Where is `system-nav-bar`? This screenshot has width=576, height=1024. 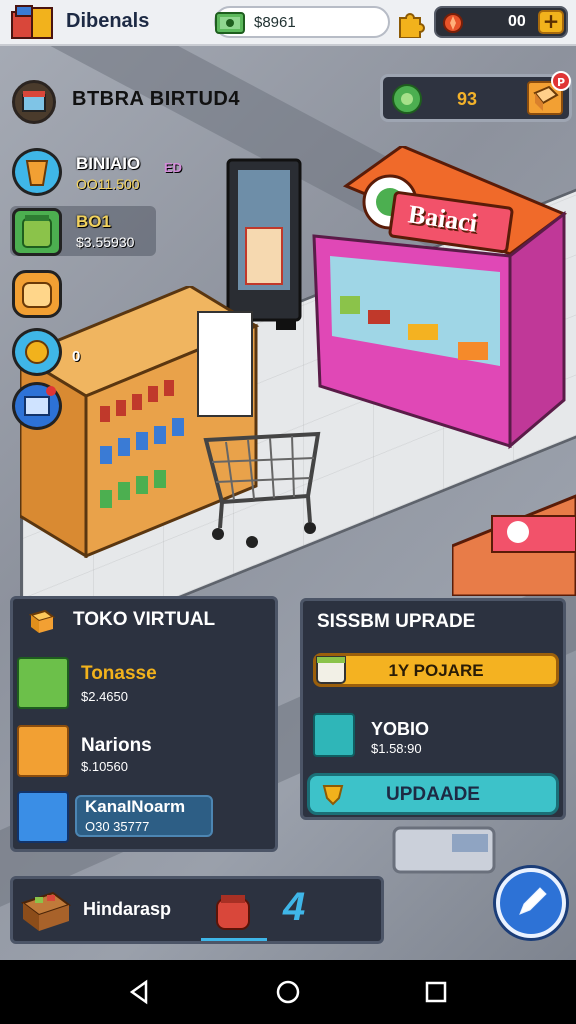
system-nav-bar is located at coordinates (288, 992).